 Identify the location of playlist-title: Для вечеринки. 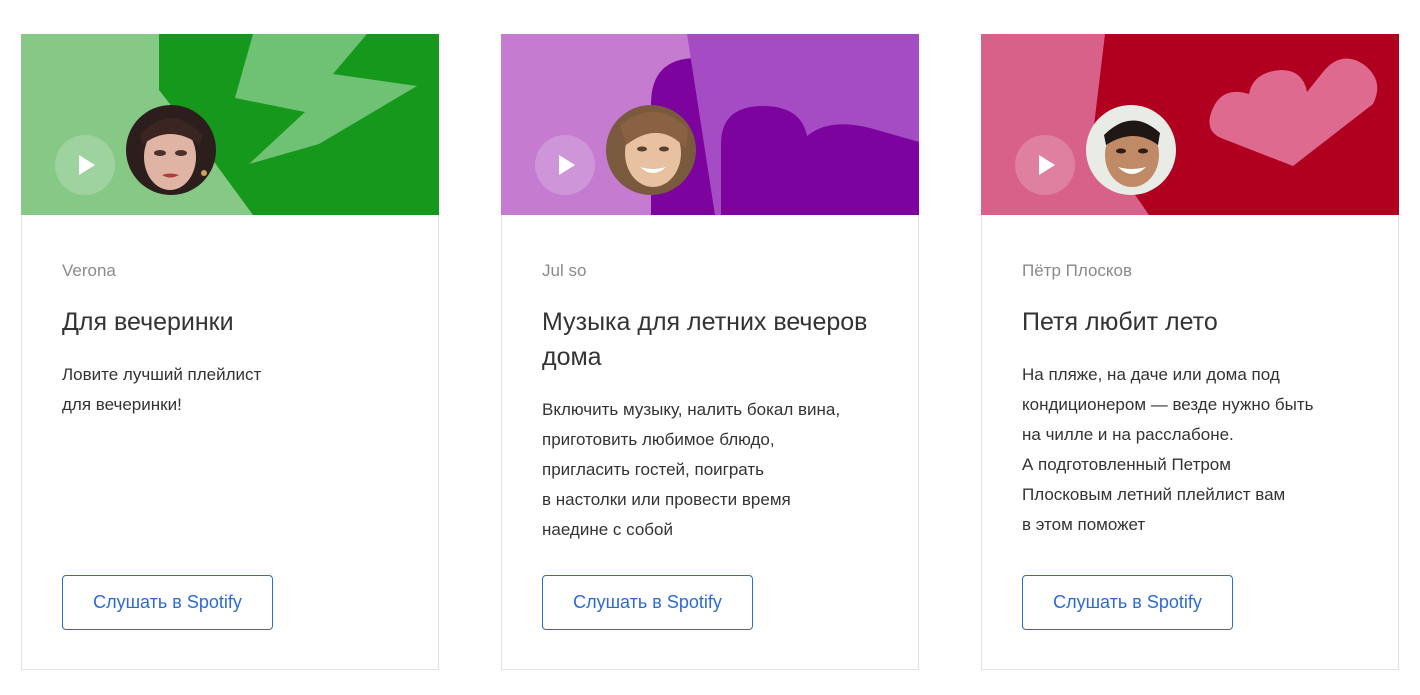
(148, 322).